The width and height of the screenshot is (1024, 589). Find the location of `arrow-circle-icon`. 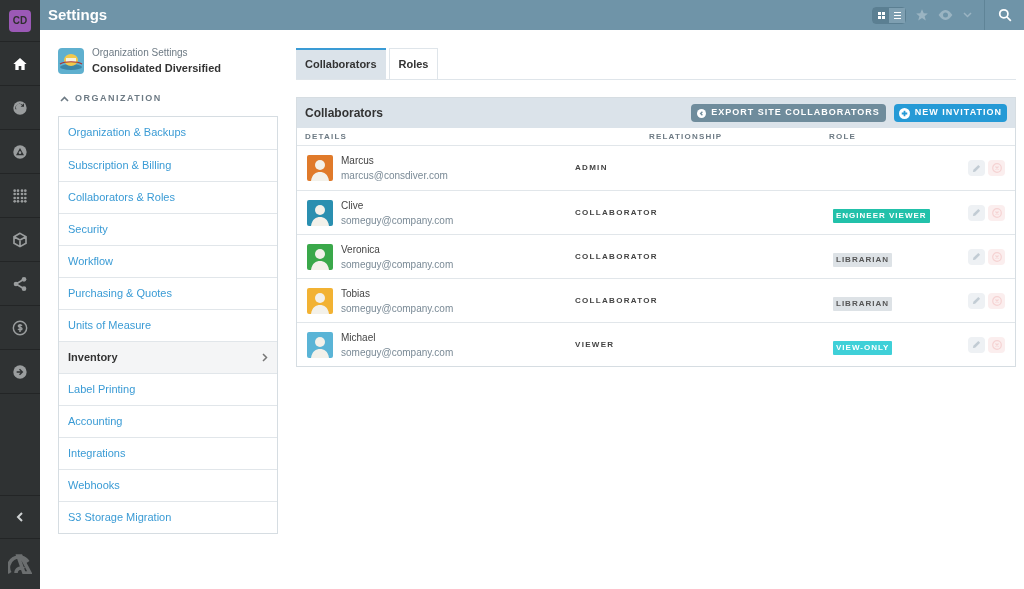

arrow-circle-icon is located at coordinates (20, 371).